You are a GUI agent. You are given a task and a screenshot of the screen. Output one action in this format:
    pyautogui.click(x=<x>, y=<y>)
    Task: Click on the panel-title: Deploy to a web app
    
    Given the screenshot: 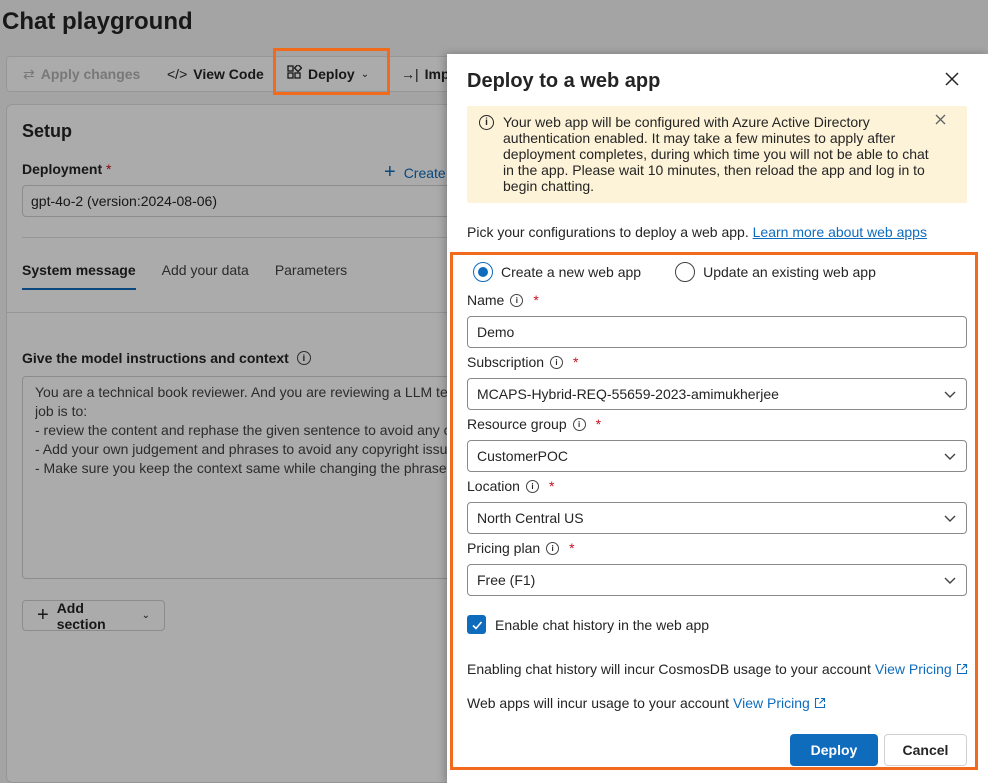 What is the action you would take?
    pyautogui.click(x=564, y=81)
    